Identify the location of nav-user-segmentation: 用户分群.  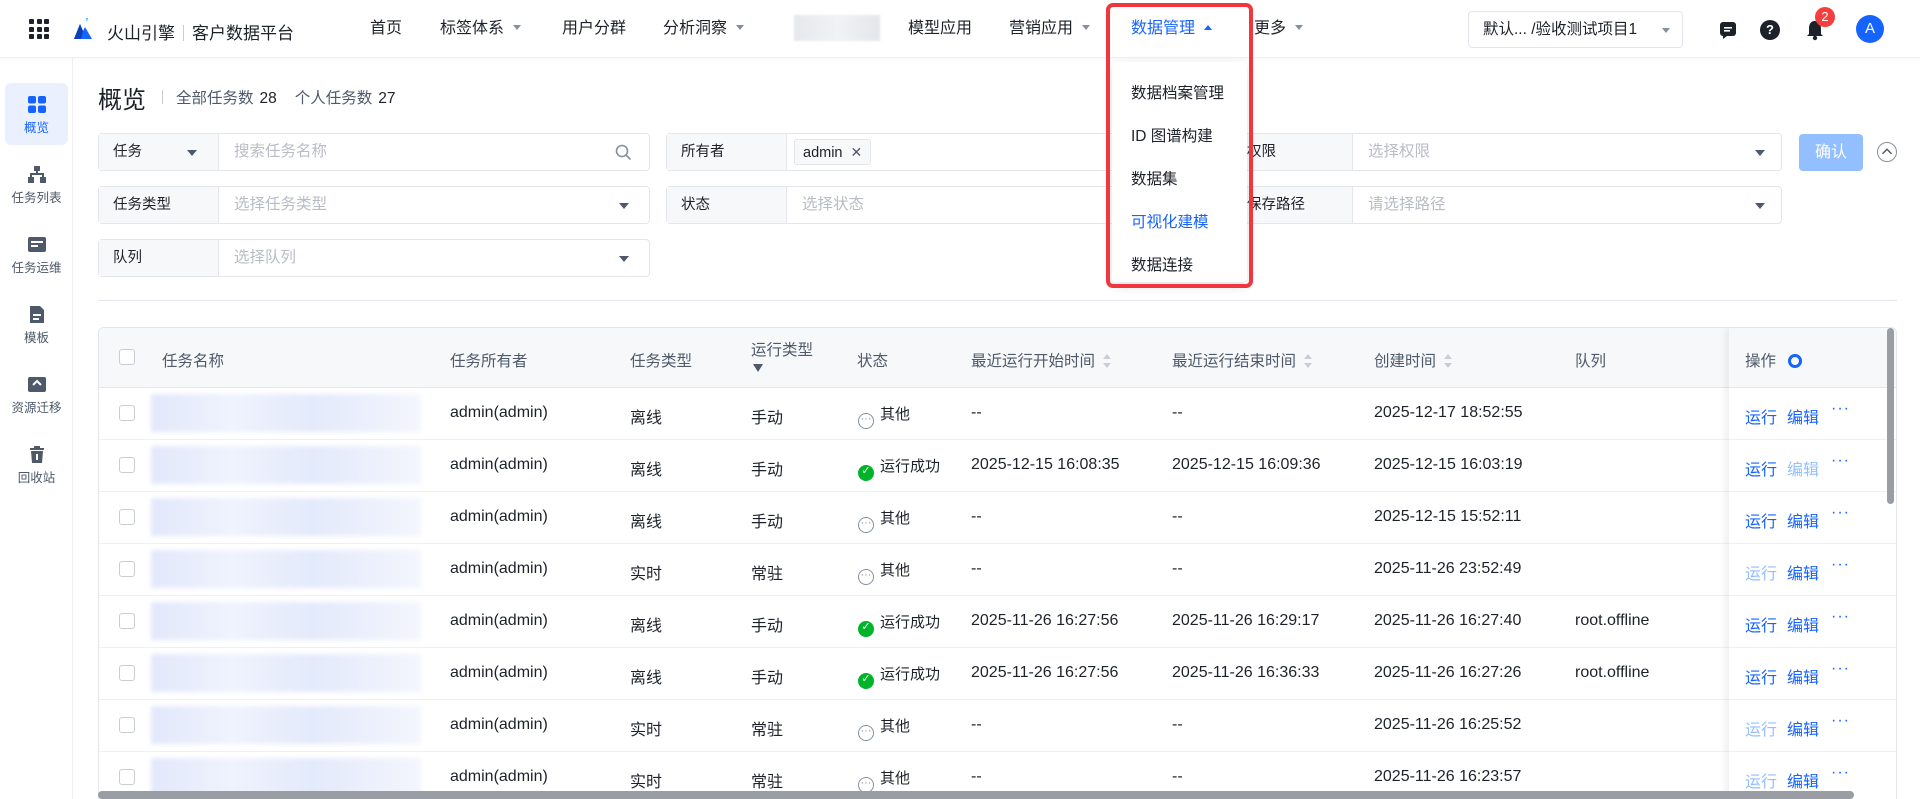
(594, 29).